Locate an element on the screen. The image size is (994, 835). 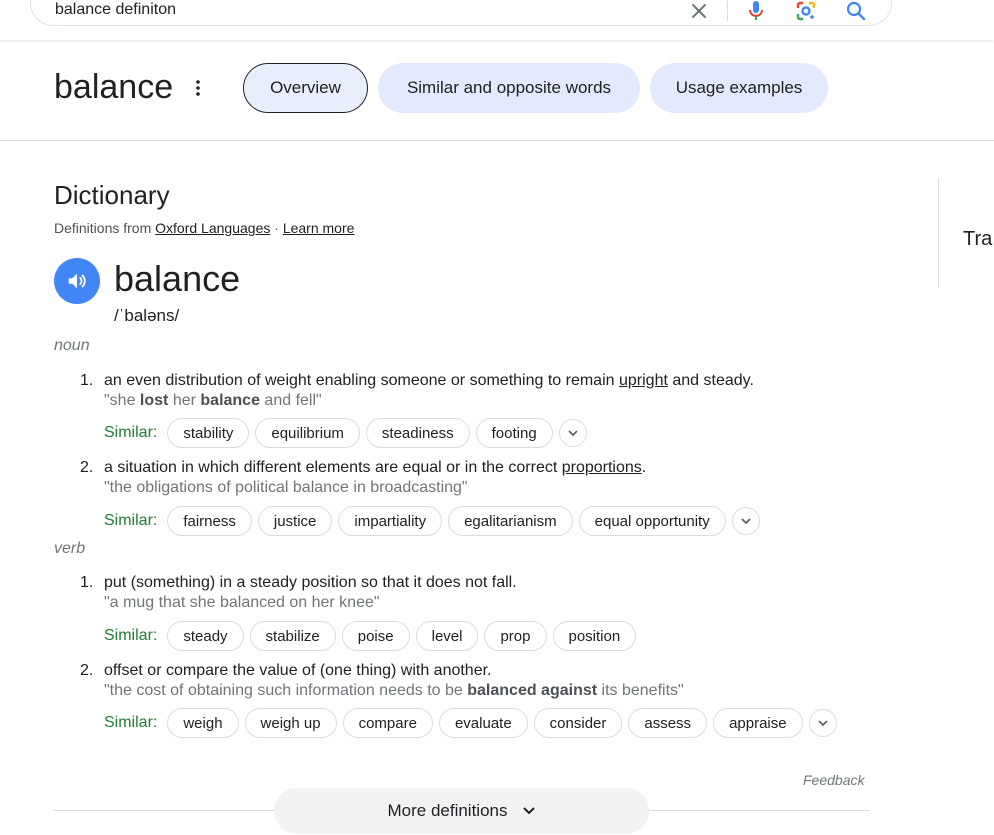
top-search-bar is located at coordinates (497, 20).